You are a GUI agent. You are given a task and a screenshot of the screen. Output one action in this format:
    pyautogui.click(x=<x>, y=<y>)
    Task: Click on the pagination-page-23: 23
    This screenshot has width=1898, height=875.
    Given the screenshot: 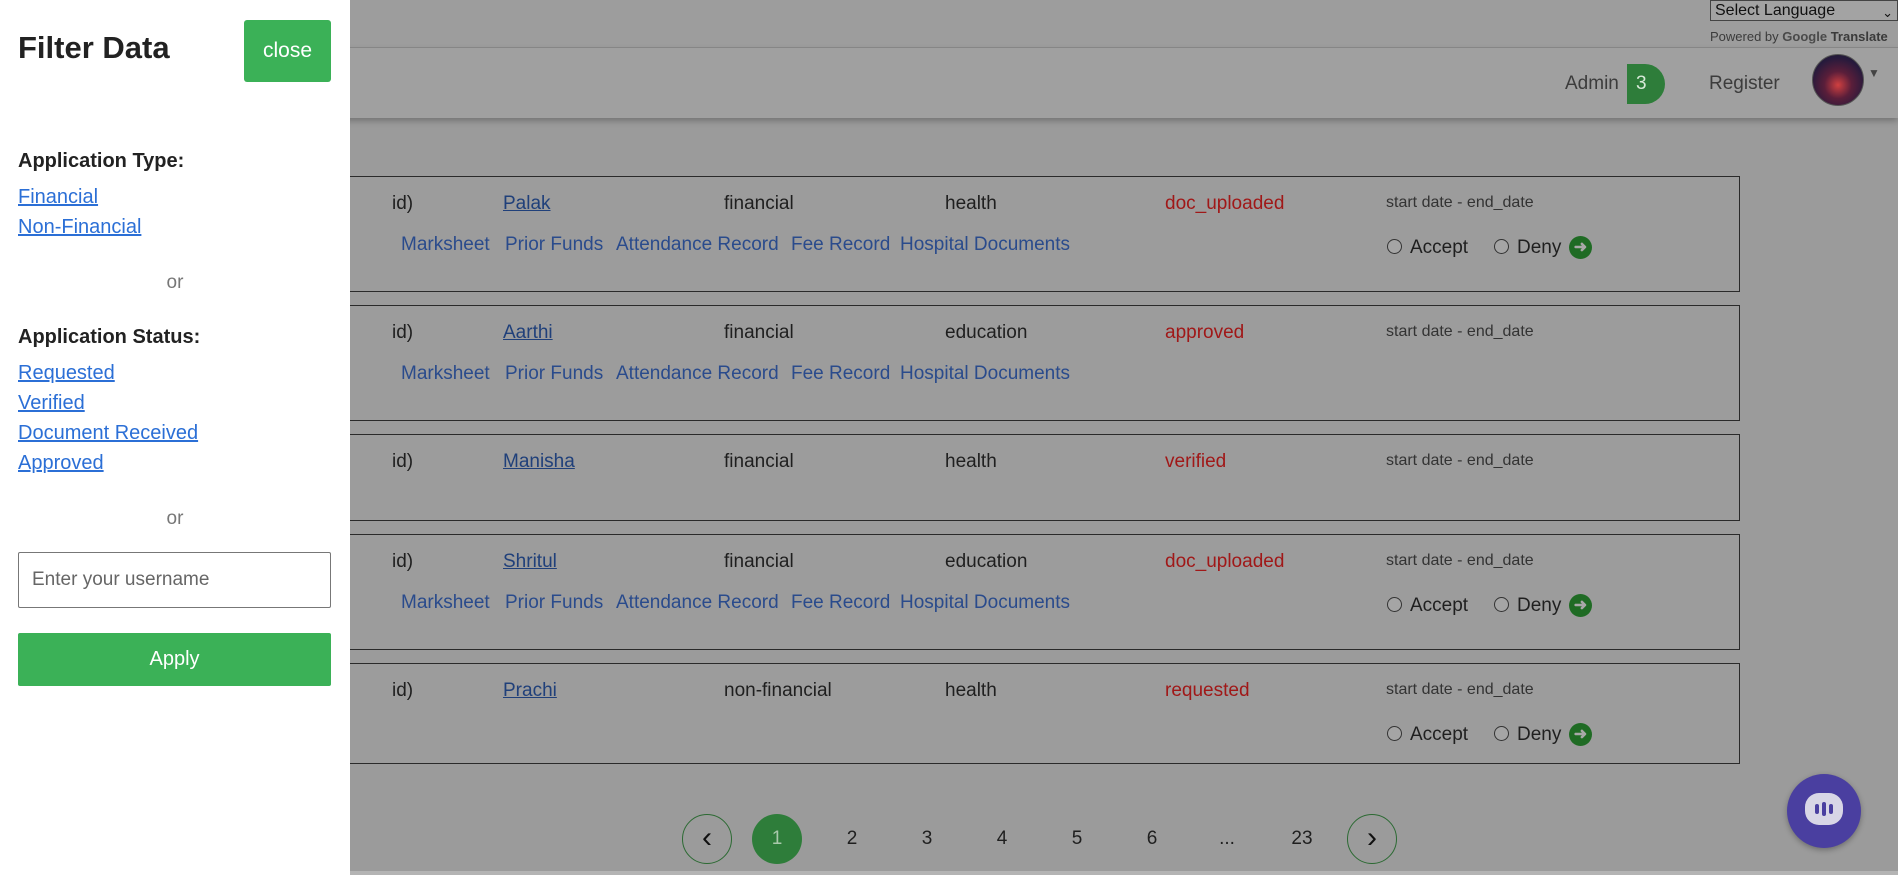 What is the action you would take?
    pyautogui.click(x=1302, y=839)
    